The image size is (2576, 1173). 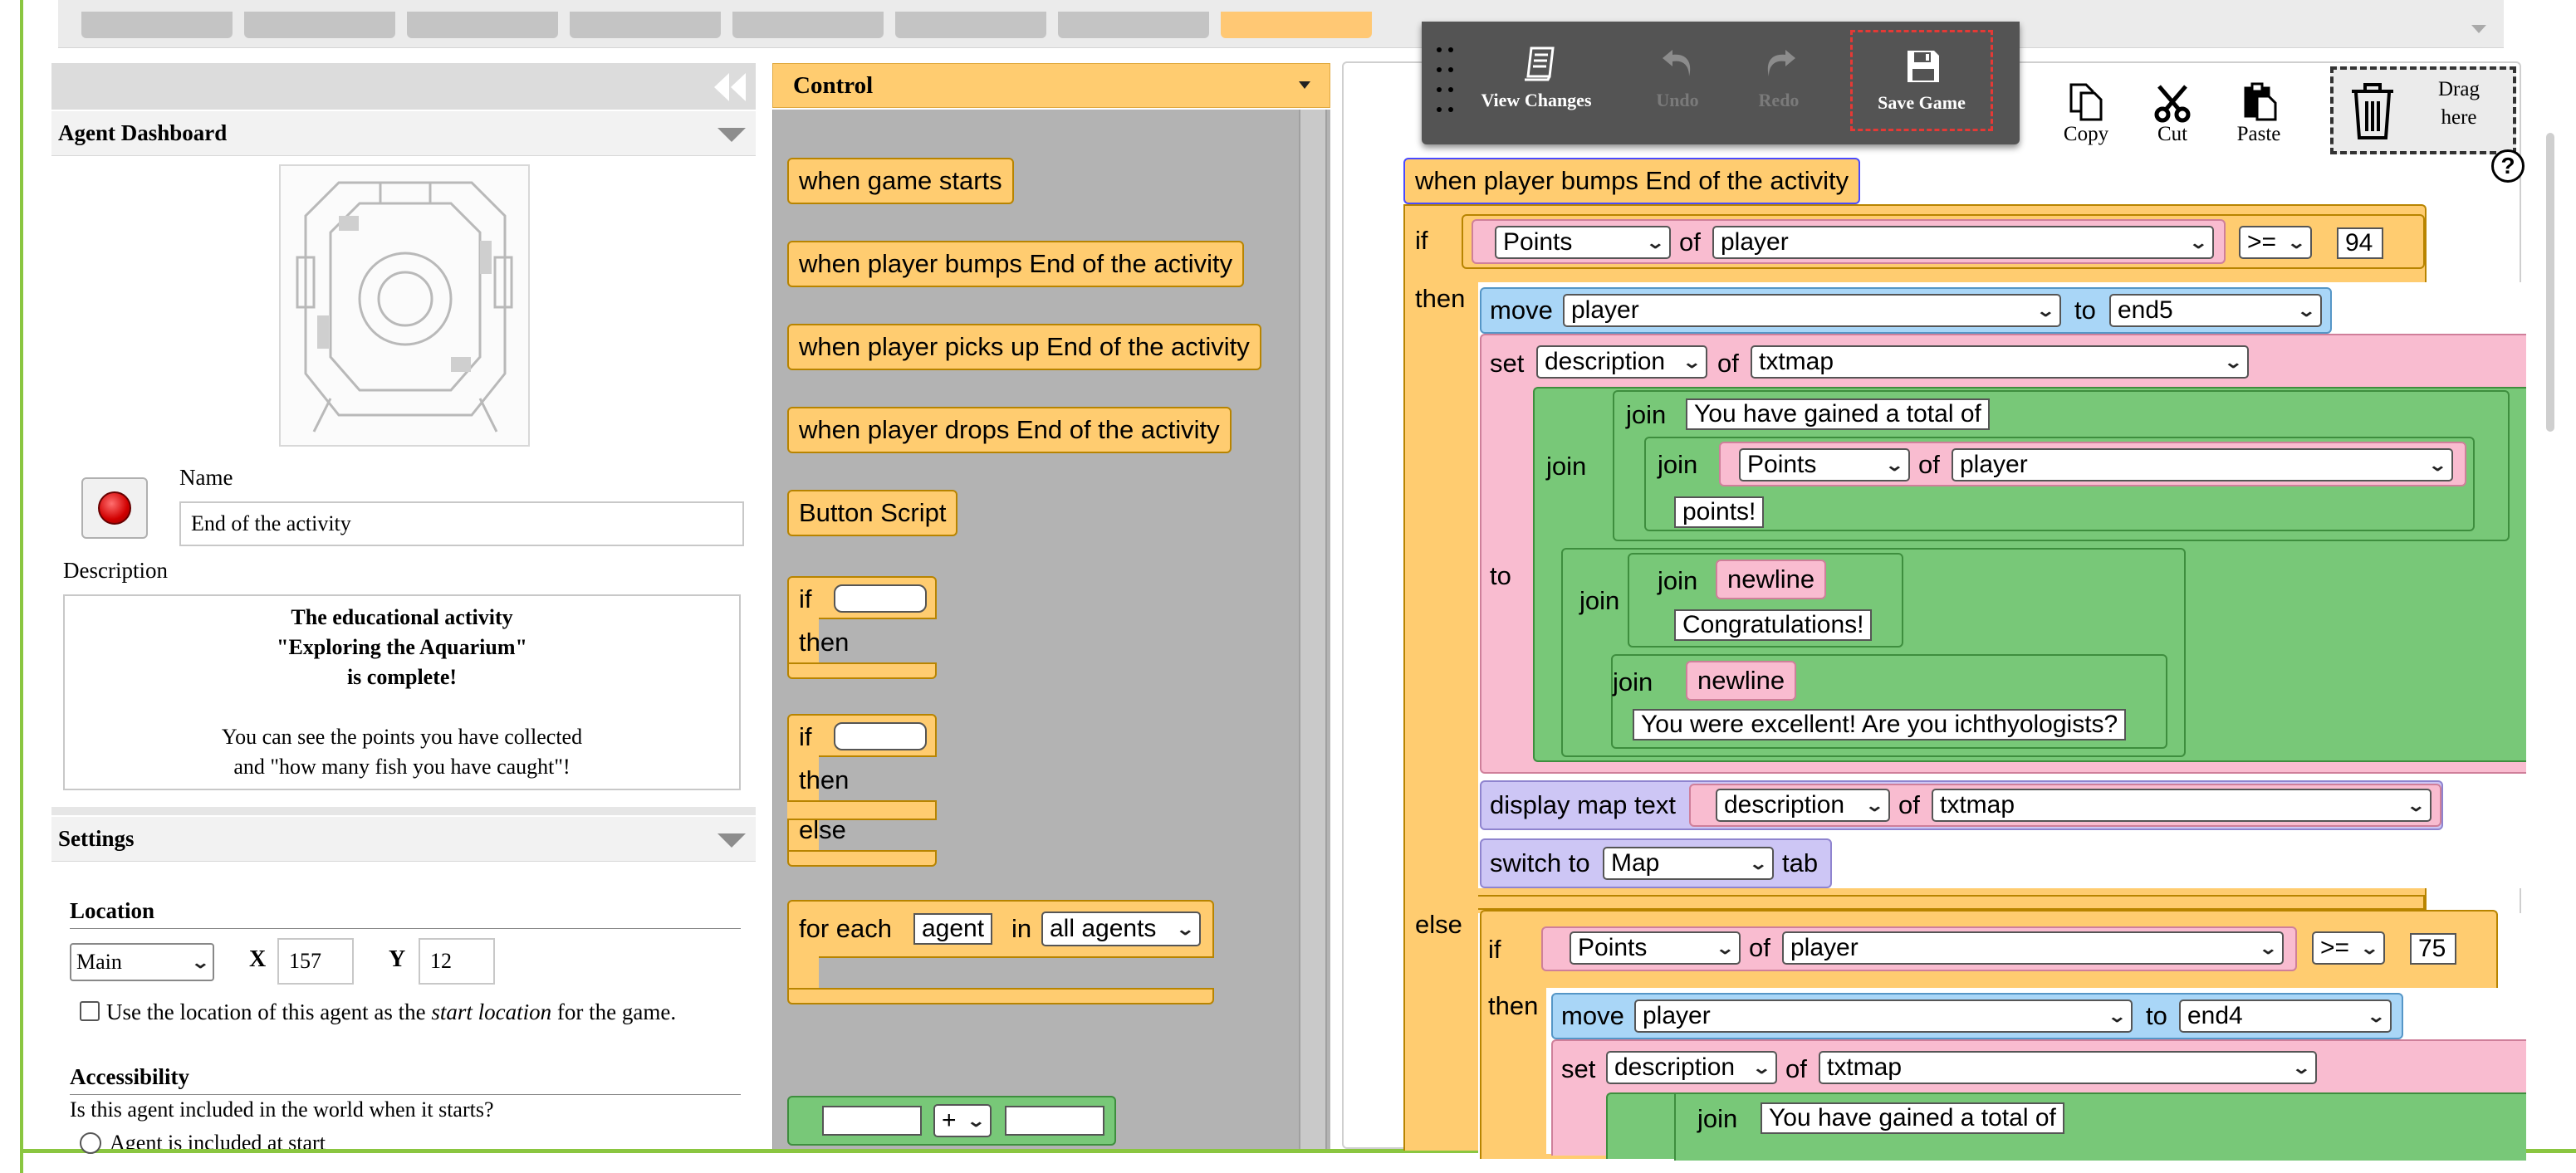 What do you see at coordinates (862, 627) in the screenshot?
I see `palette-block-if-then: if then` at bounding box center [862, 627].